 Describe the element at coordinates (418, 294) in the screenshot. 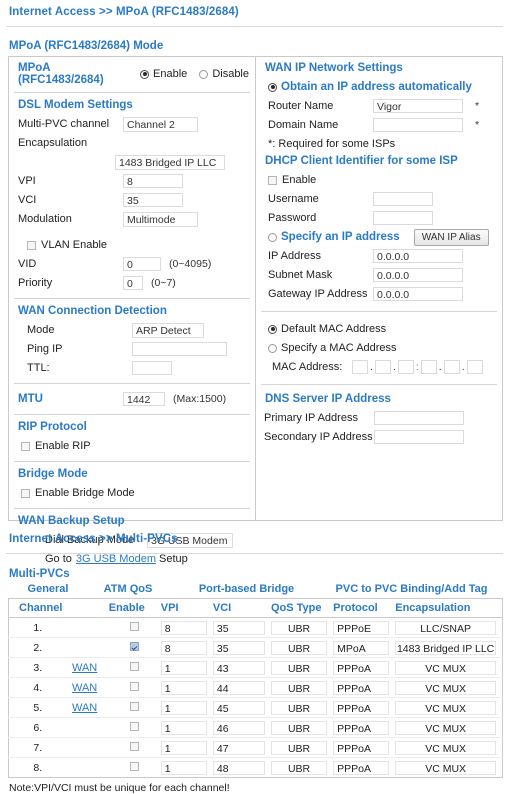

I see `gateway-ip-input: 0.0.0.0` at that location.